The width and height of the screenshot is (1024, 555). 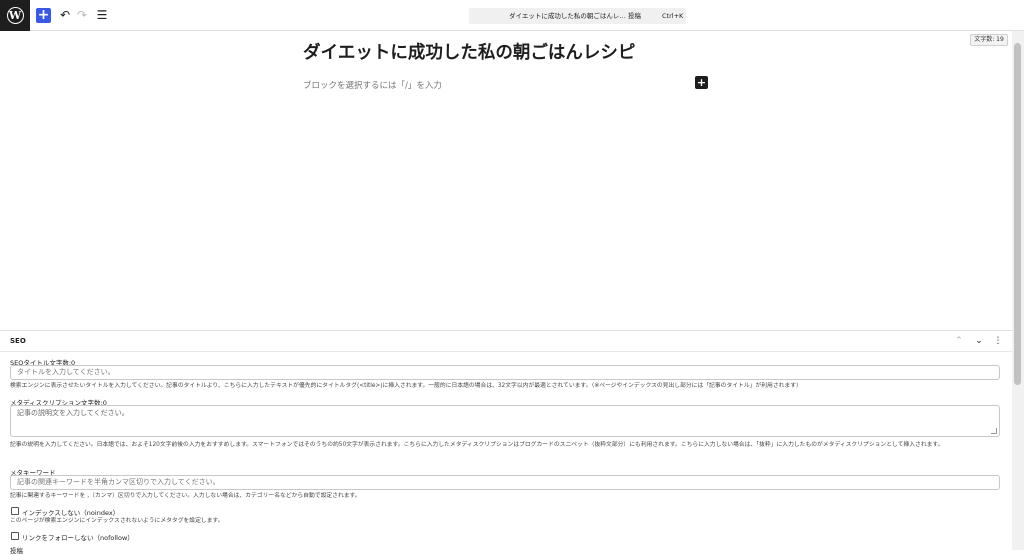 I want to click on character-count-badge: 文字数: 19, so click(x=989, y=40).